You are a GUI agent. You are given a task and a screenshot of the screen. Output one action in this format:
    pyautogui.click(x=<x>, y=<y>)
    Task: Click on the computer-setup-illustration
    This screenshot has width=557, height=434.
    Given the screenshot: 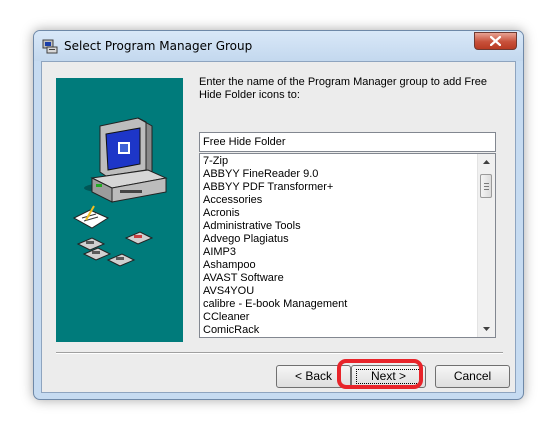 What is the action you would take?
    pyautogui.click(x=119, y=210)
    